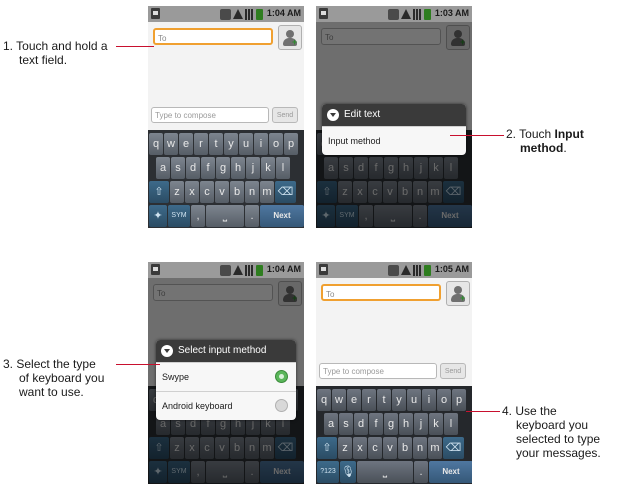  I want to click on option-swype: Swype, so click(226, 376).